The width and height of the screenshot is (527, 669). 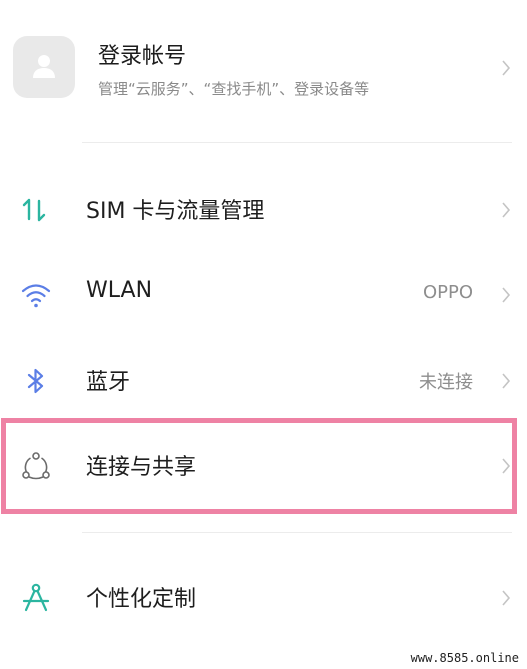 What do you see at coordinates (175, 211) in the screenshot?
I see `settings-item-label: SIM 卡与流量管理` at bounding box center [175, 211].